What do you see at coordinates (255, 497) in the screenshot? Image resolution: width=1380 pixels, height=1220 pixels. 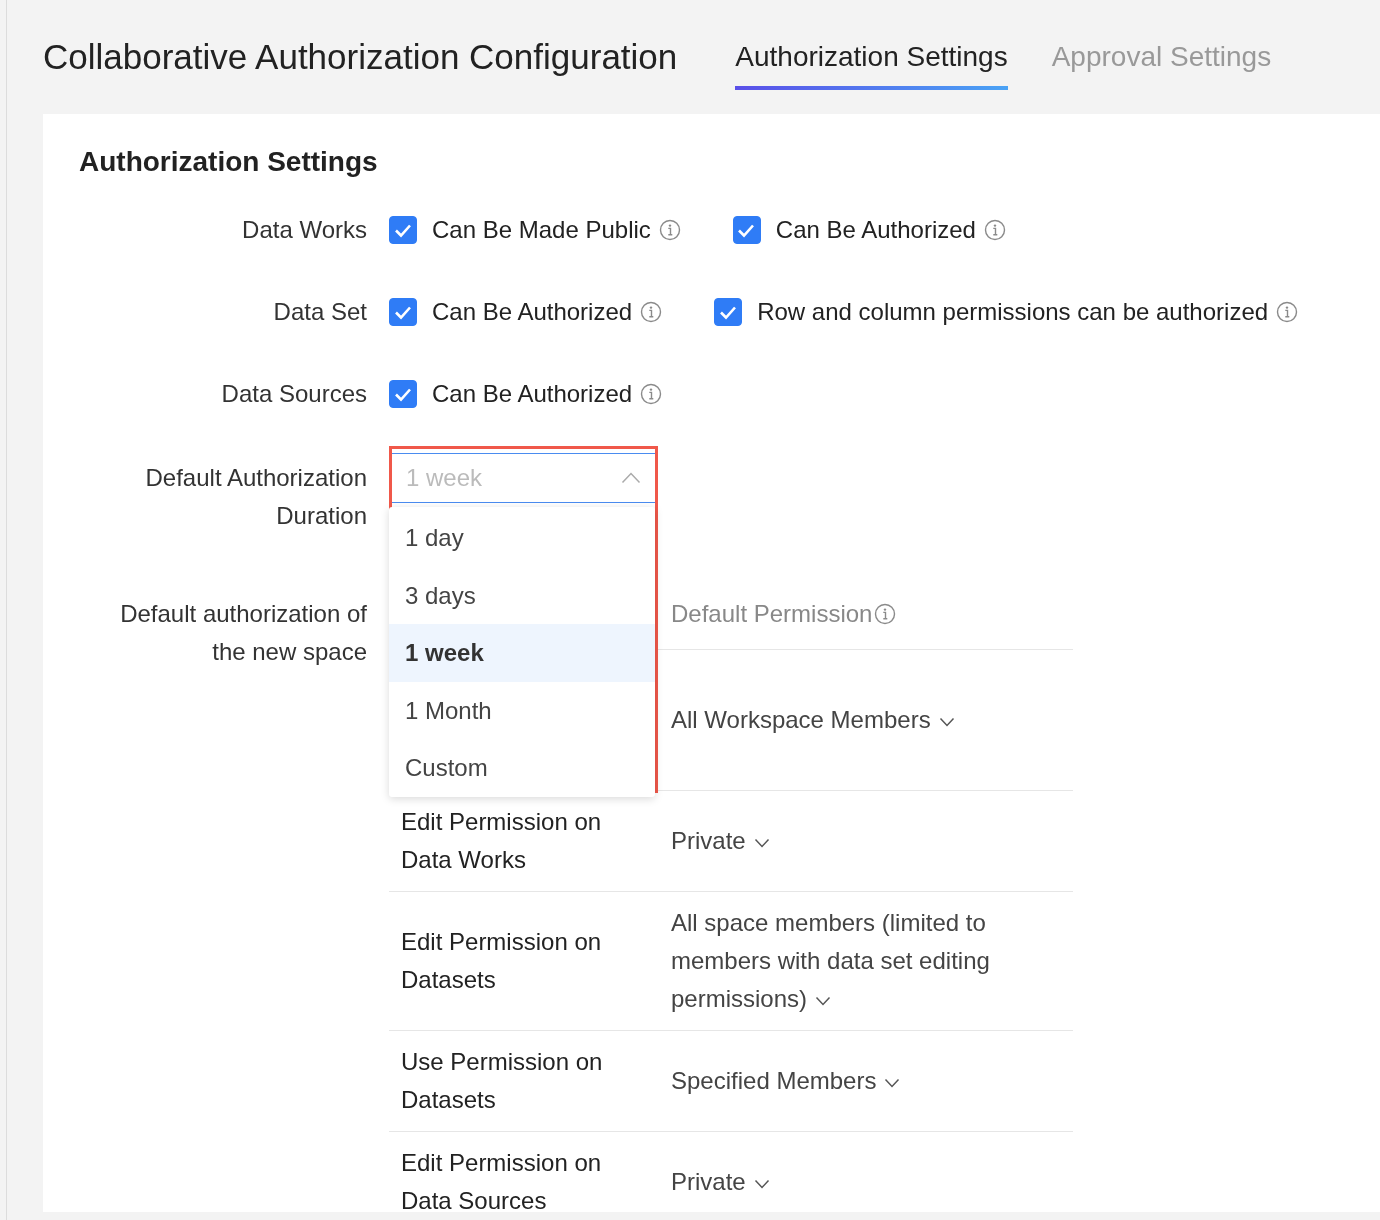 I see `field-label: Default Authorization Duration` at bounding box center [255, 497].